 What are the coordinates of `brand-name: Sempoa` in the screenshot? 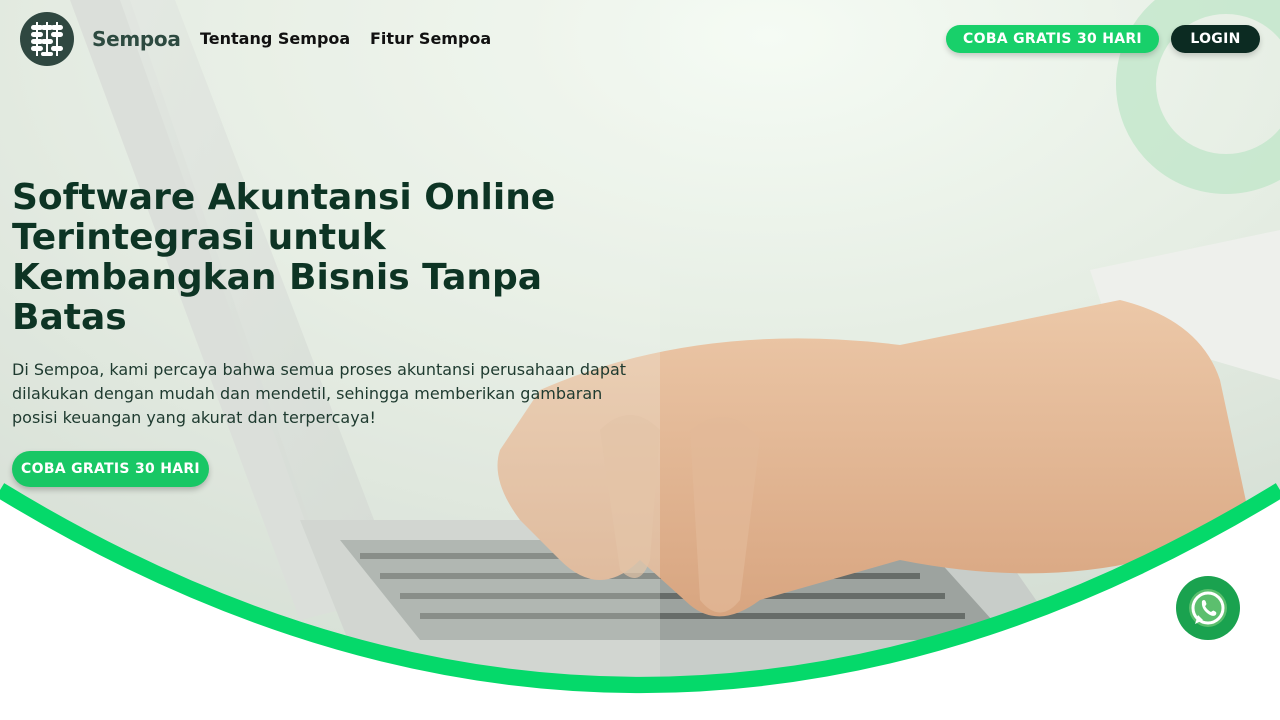 It's located at (136, 39).